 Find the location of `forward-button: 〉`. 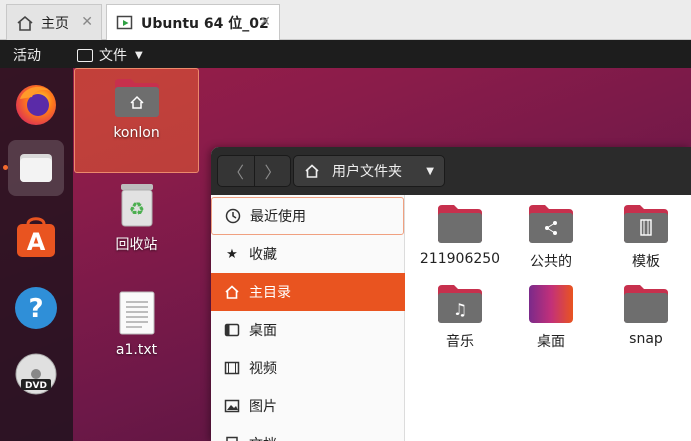

forward-button: 〉 is located at coordinates (271, 171).